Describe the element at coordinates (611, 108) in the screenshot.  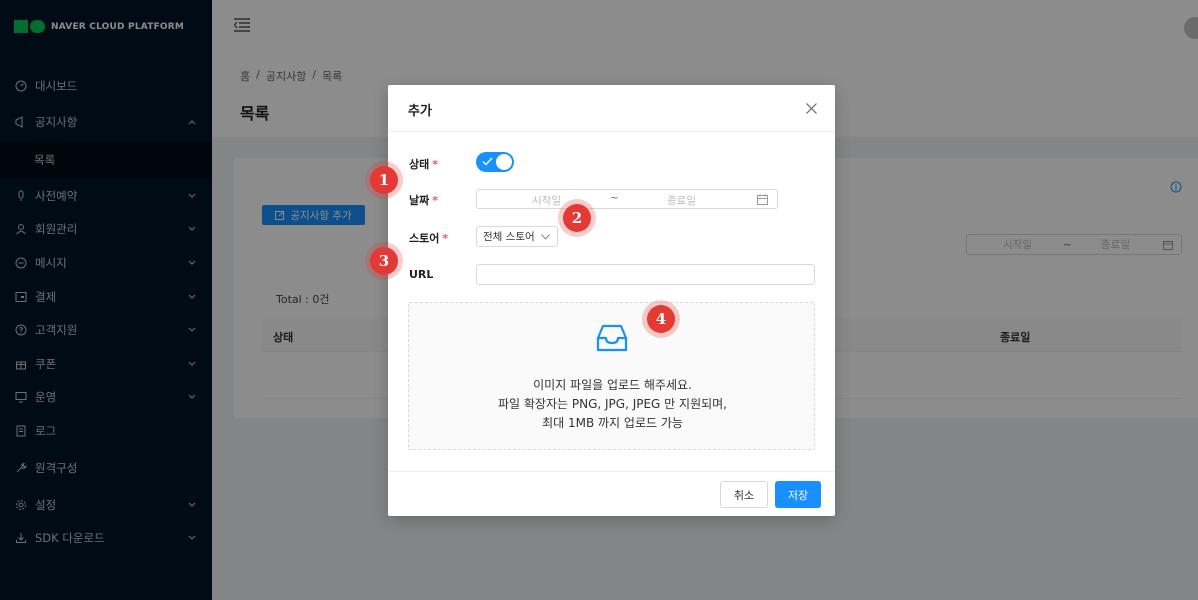
I see `modal-header: 추가` at that location.